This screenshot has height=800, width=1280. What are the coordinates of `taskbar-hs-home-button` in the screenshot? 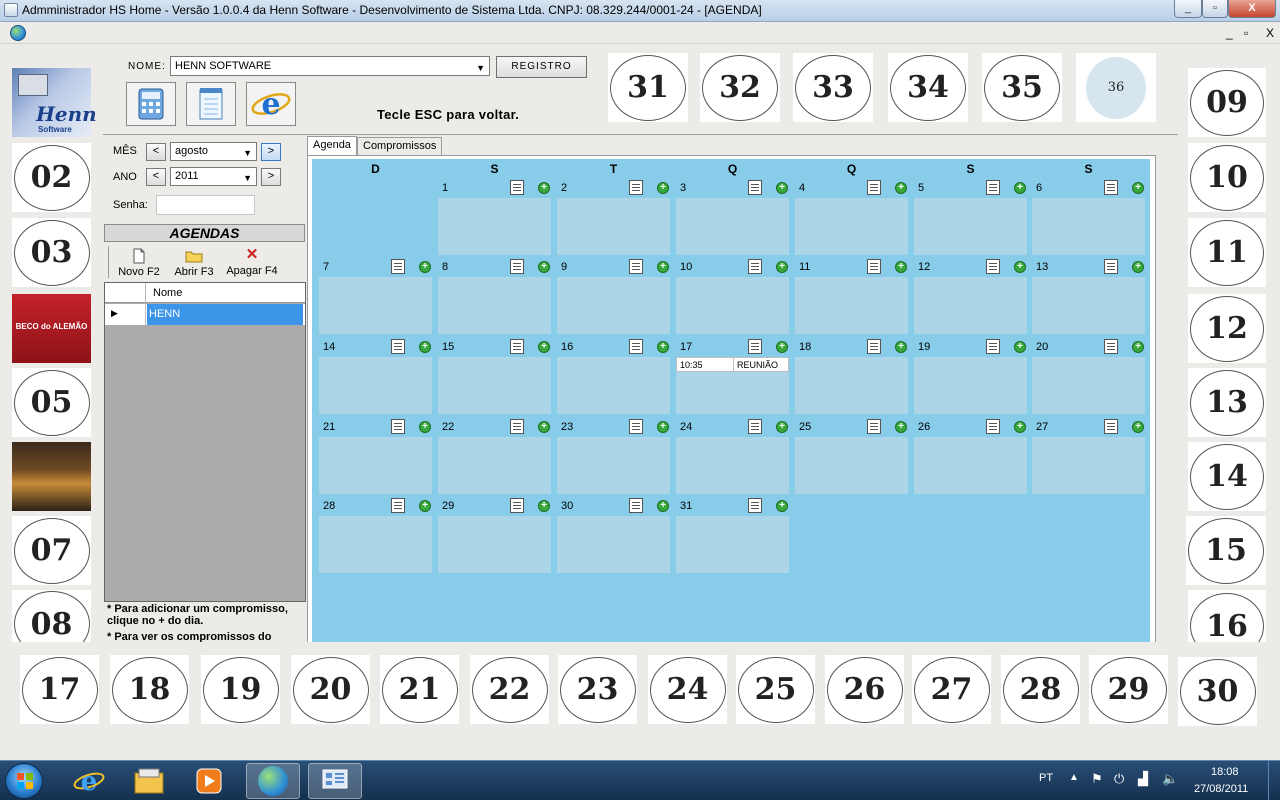 It's located at (273, 781).